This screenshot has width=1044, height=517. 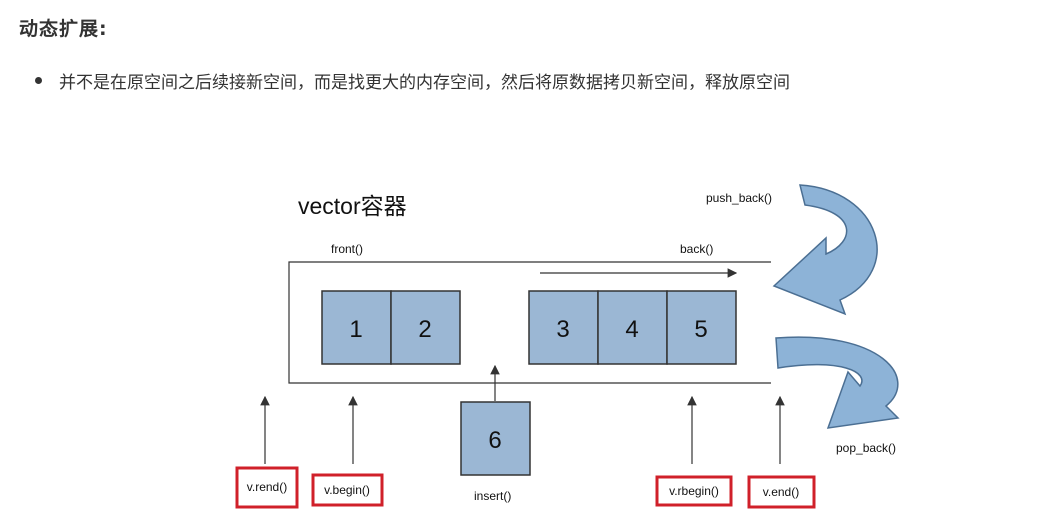 What do you see at coordinates (781, 492) in the screenshot?
I see `end-label: v.end()` at bounding box center [781, 492].